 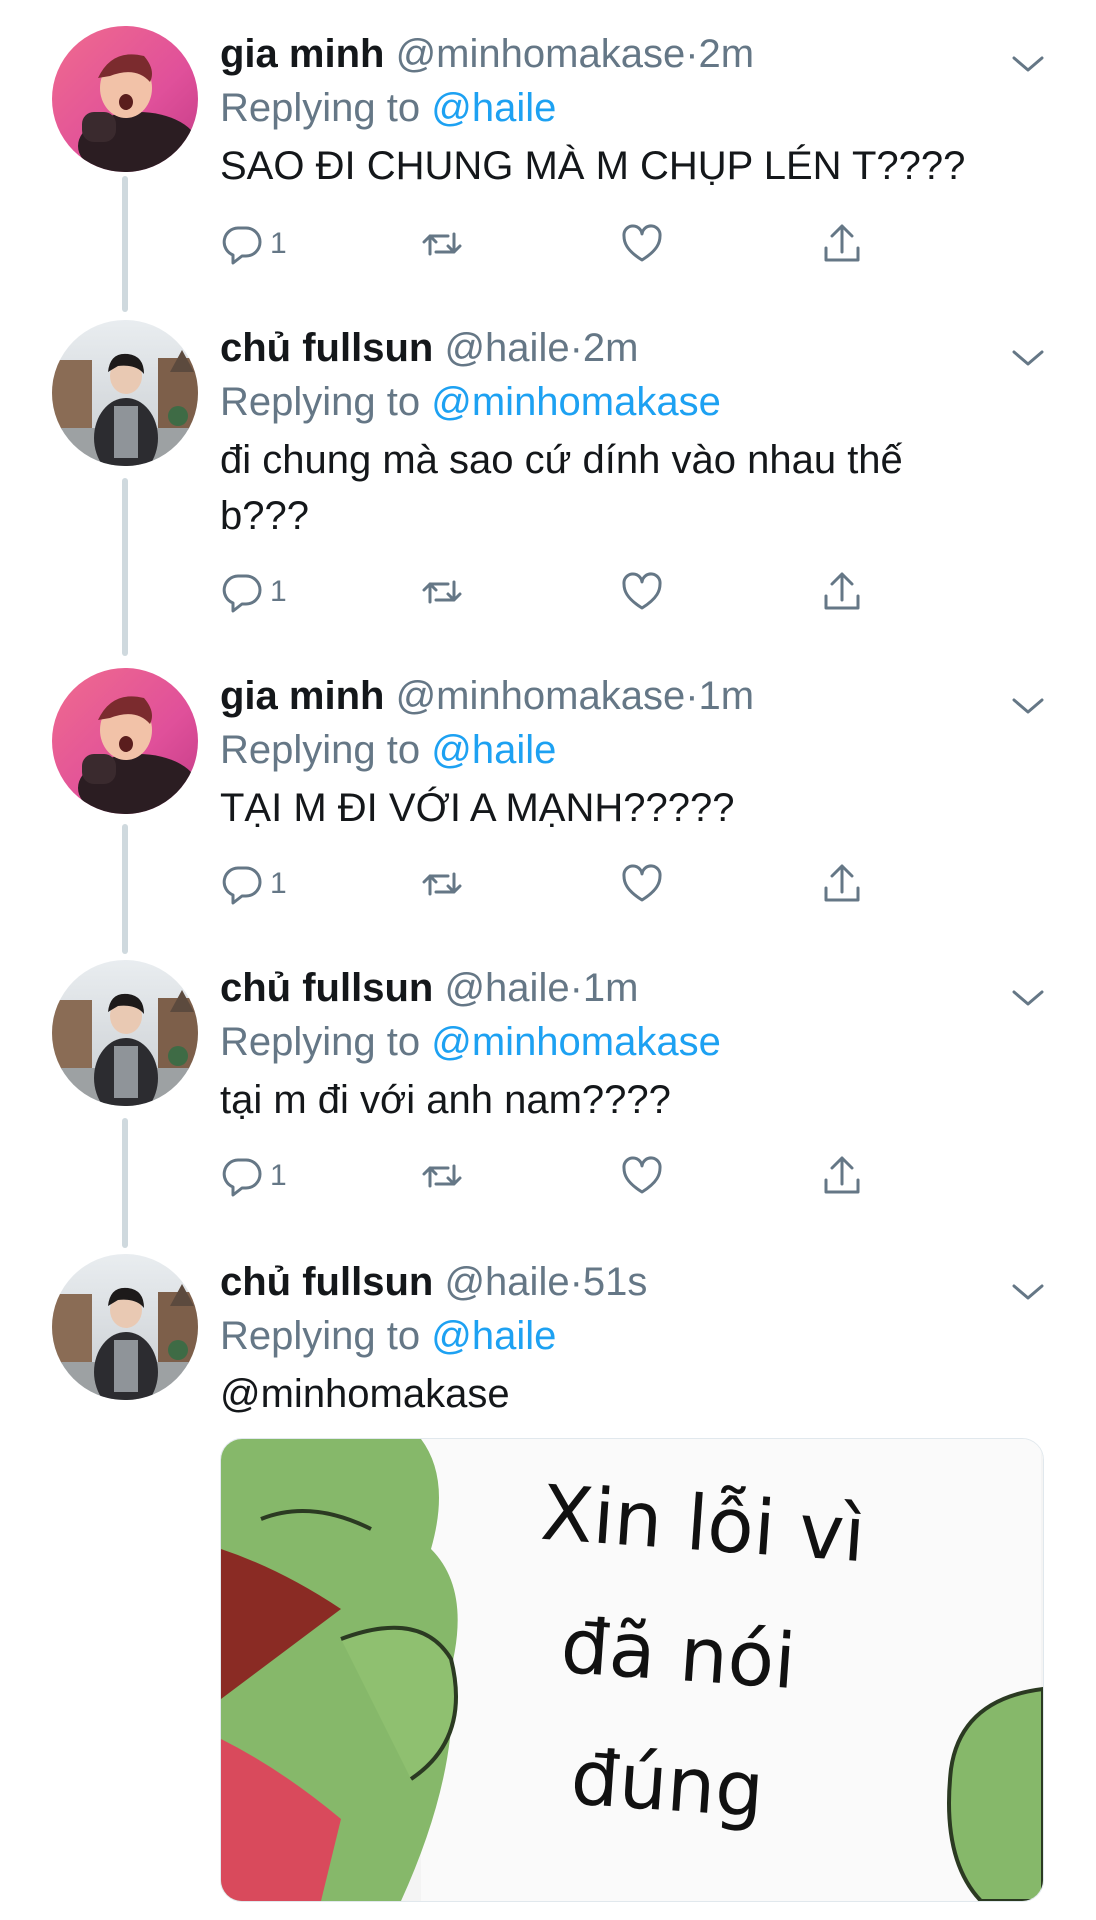 What do you see at coordinates (610, 1394) in the screenshot?
I see `tweet-text-mention: @minhomakase` at bounding box center [610, 1394].